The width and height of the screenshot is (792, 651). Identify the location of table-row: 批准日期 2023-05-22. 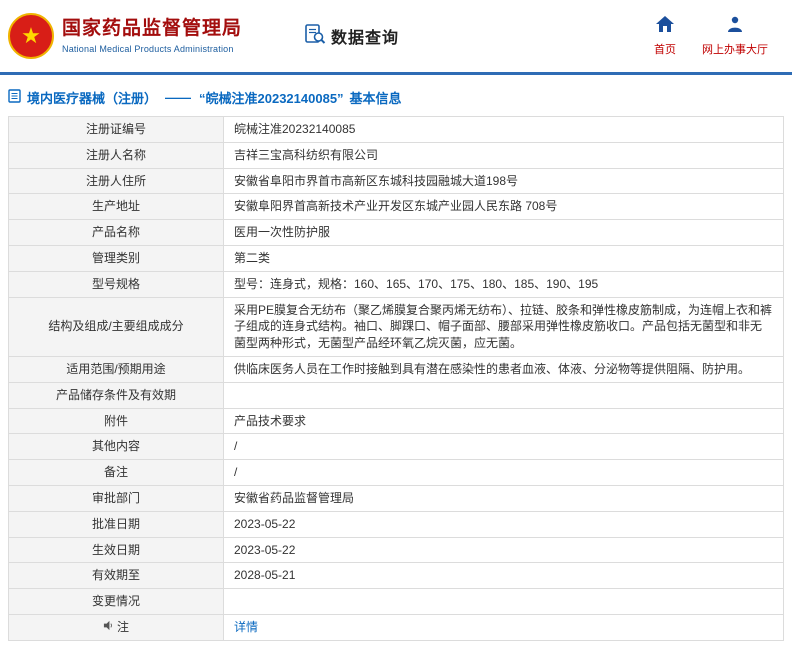
(396, 524).